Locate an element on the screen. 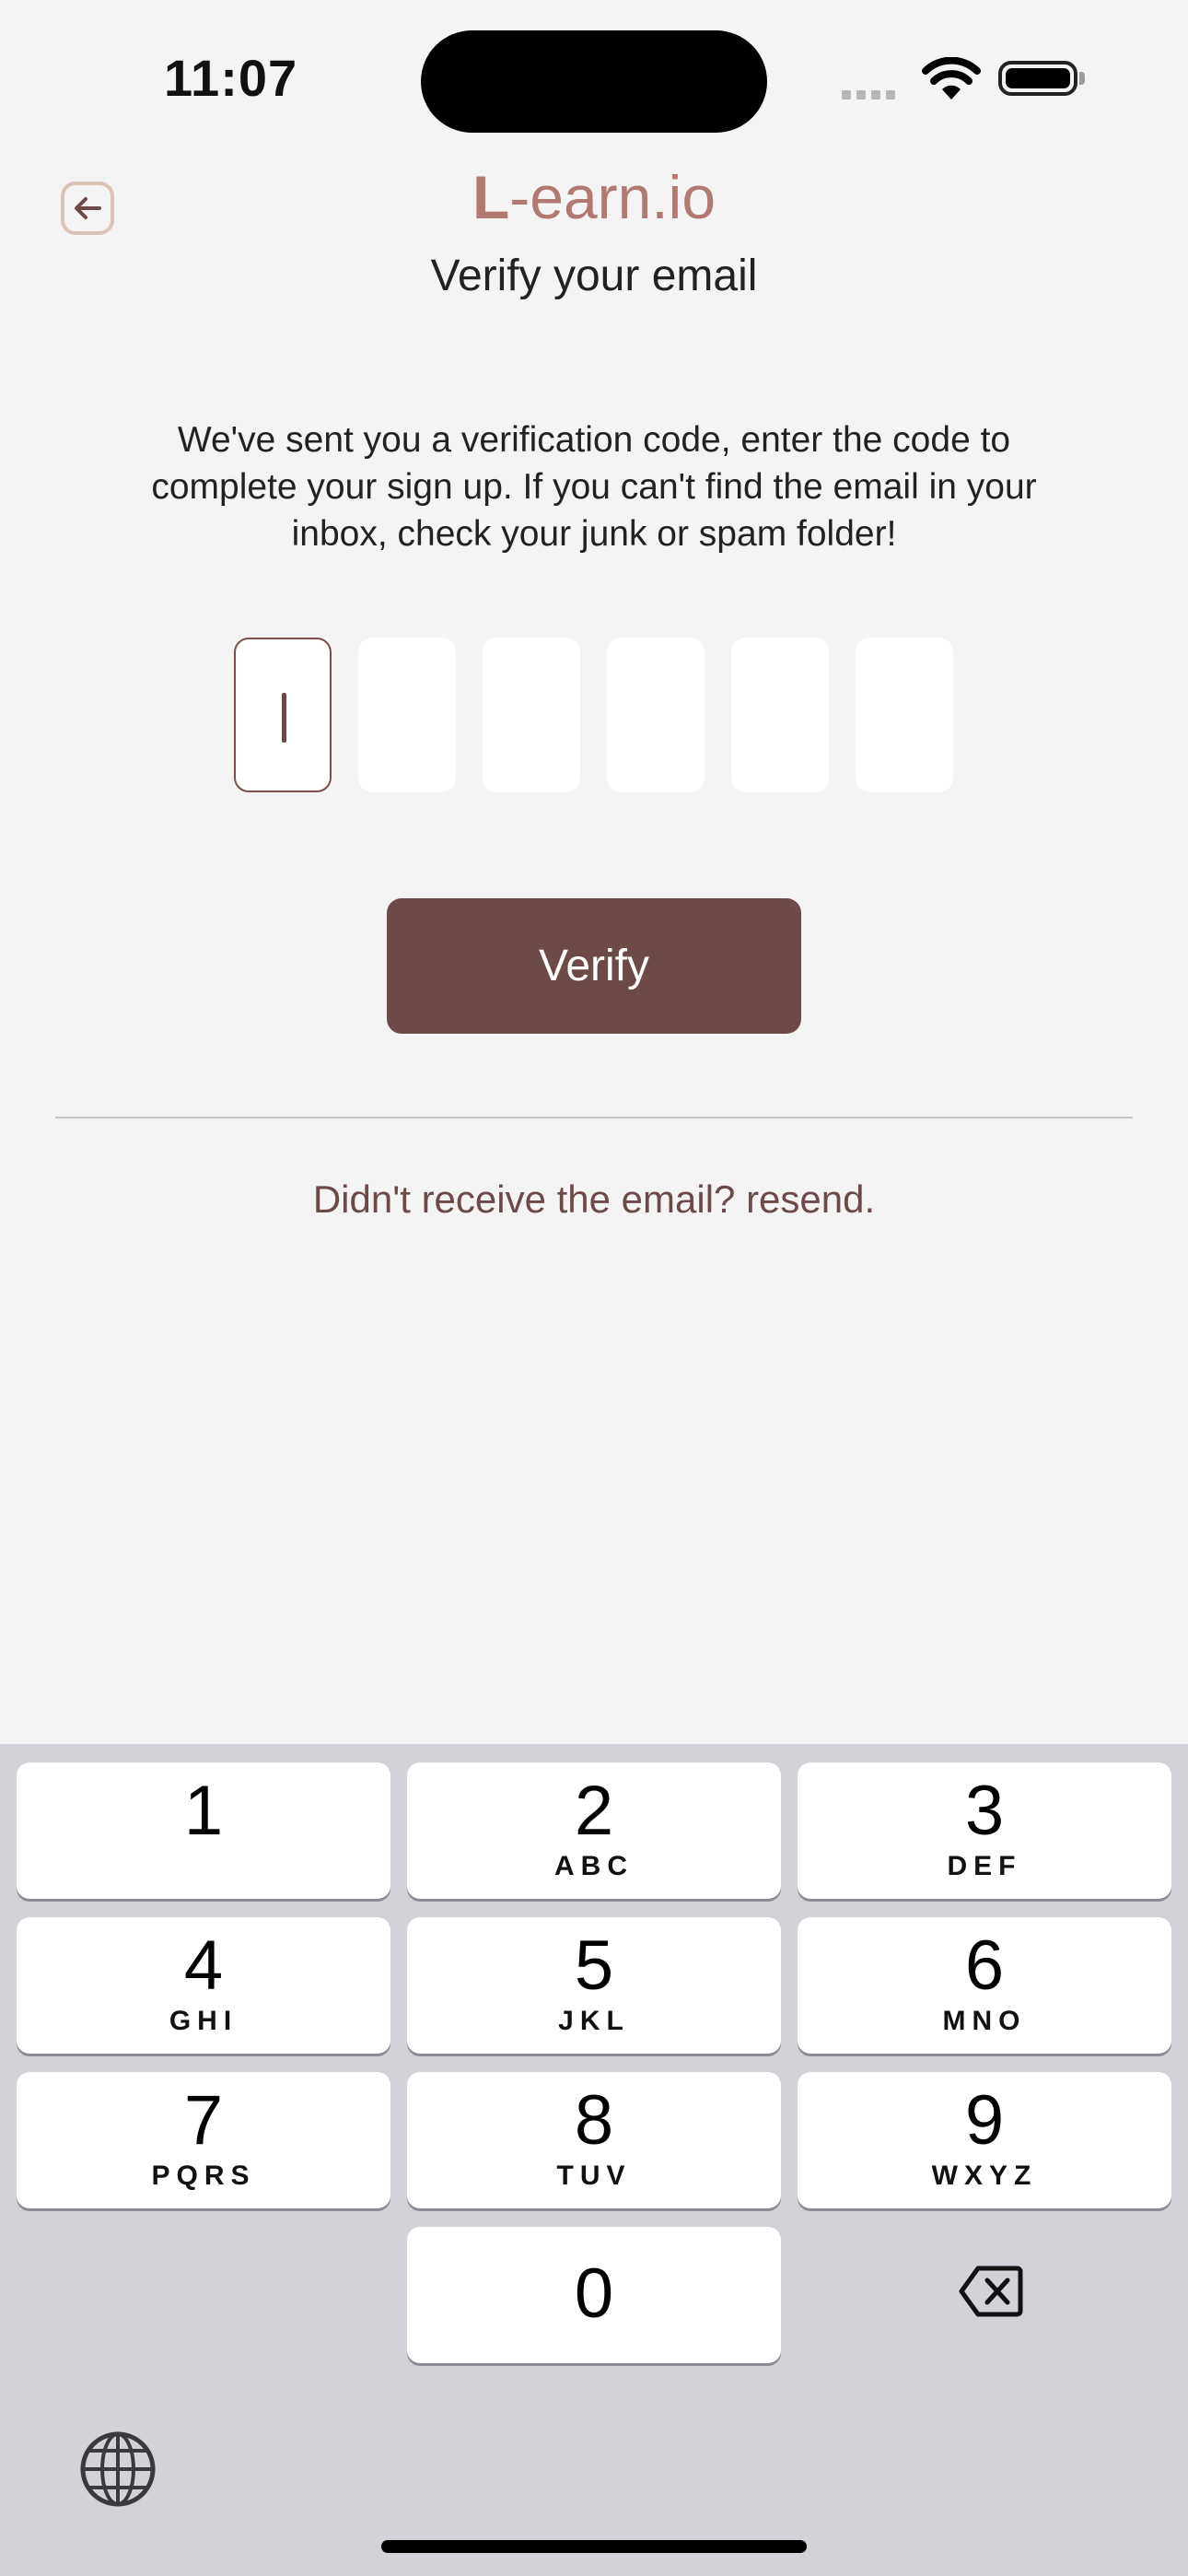  key-letters: DEF is located at coordinates (985, 1866).